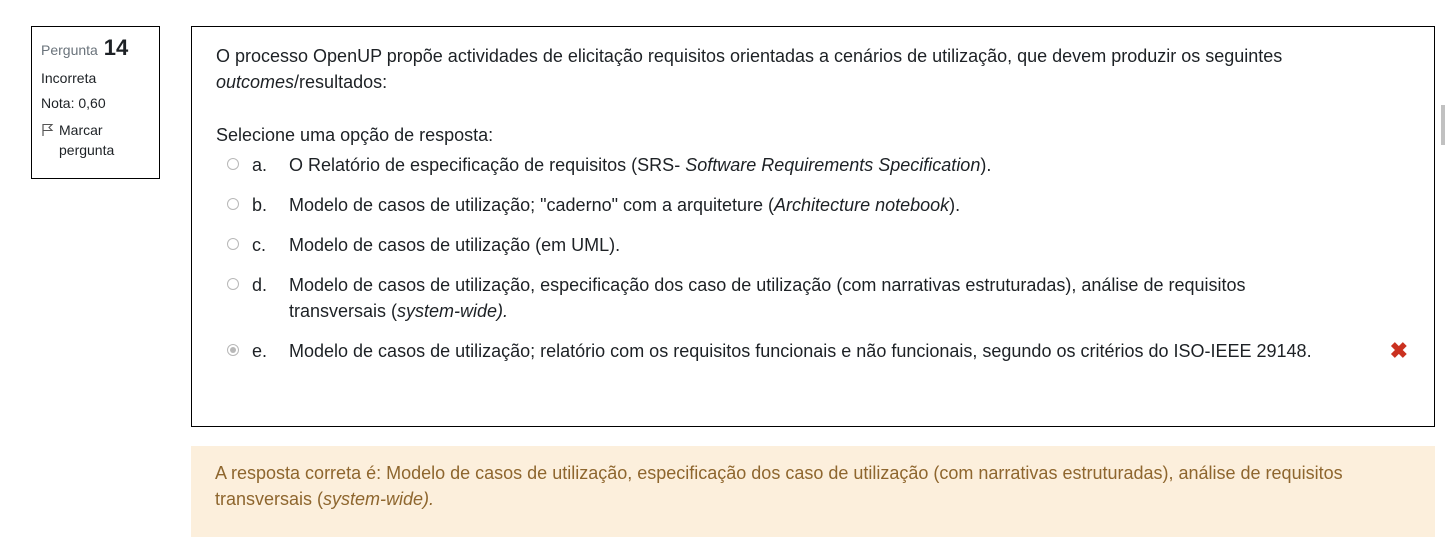  Describe the element at coordinates (260, 205) in the screenshot. I see `option-letter: b.` at that location.